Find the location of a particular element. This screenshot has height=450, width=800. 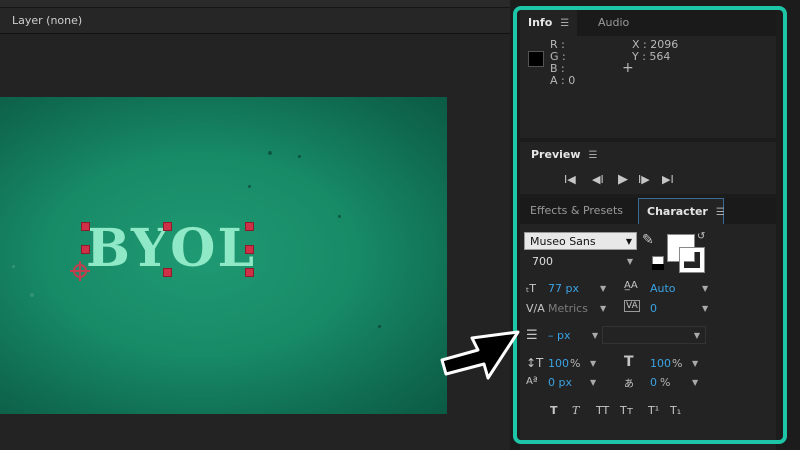

top-strip is located at coordinates (255, 4).